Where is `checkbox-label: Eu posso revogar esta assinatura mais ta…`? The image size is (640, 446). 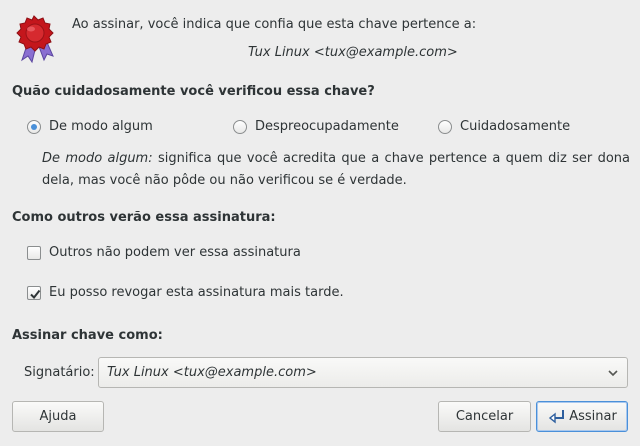 checkbox-label: Eu posso revogar esta assinatura mais ta… is located at coordinates (196, 292).